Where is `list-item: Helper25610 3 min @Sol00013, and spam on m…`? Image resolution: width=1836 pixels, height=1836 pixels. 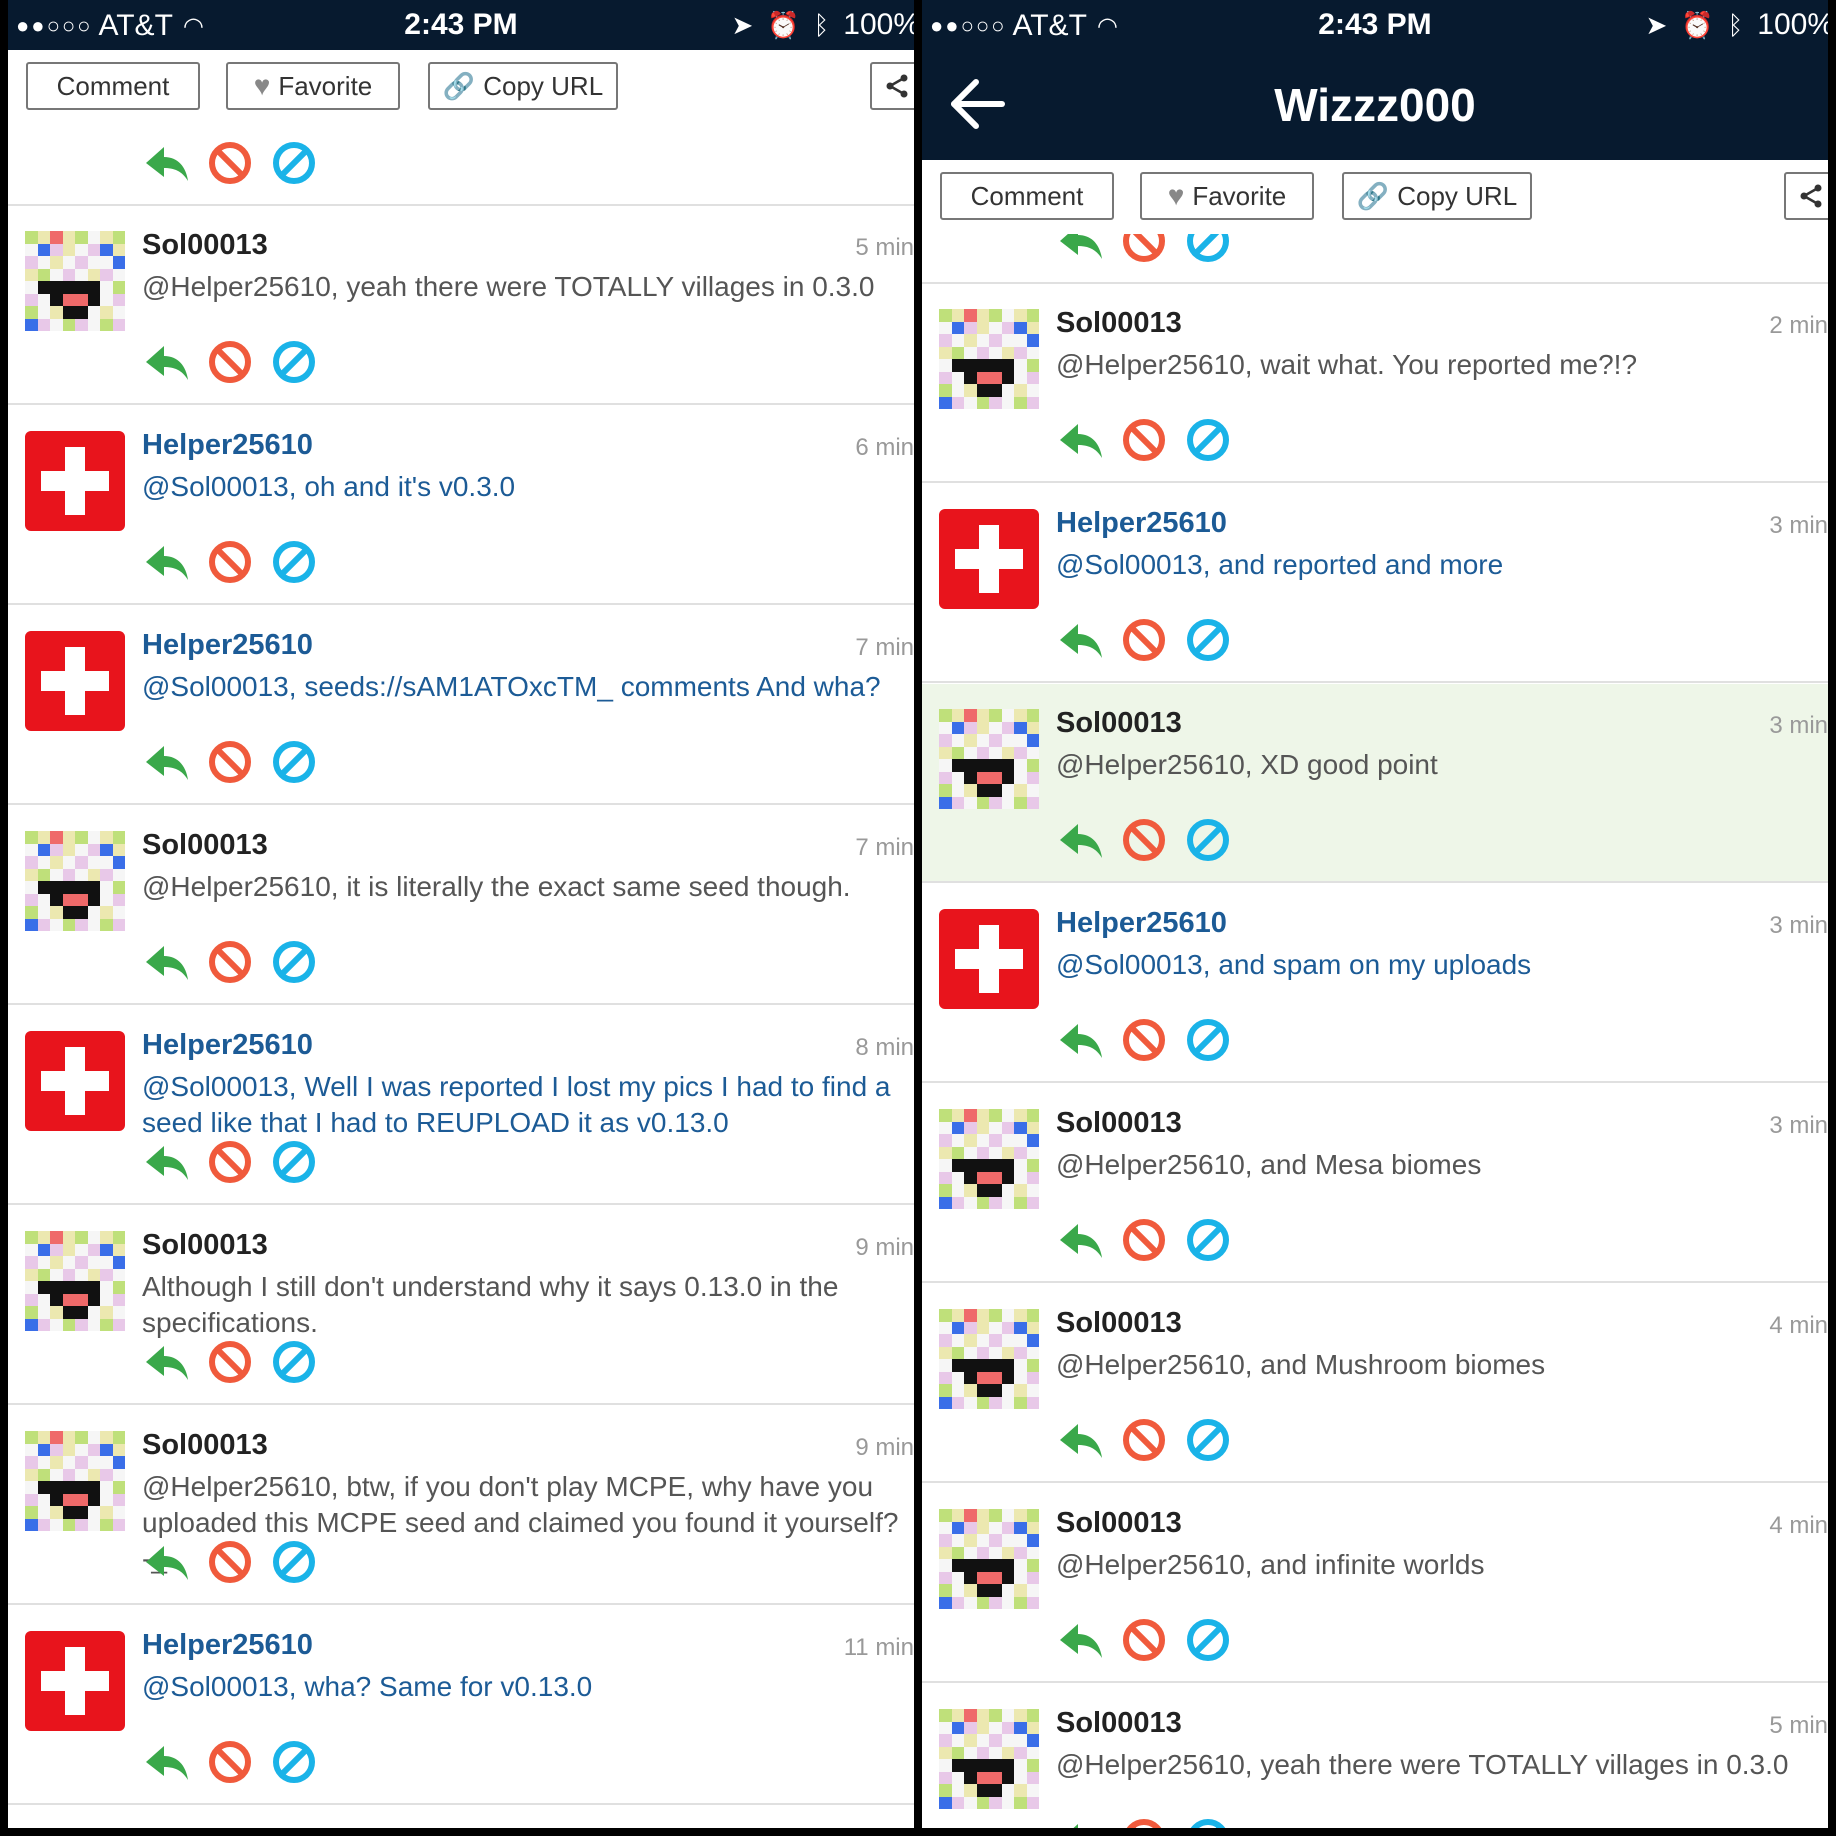
list-item: Helper25610 3 min @Sol00013, and spam on m… is located at coordinates (1375, 983).